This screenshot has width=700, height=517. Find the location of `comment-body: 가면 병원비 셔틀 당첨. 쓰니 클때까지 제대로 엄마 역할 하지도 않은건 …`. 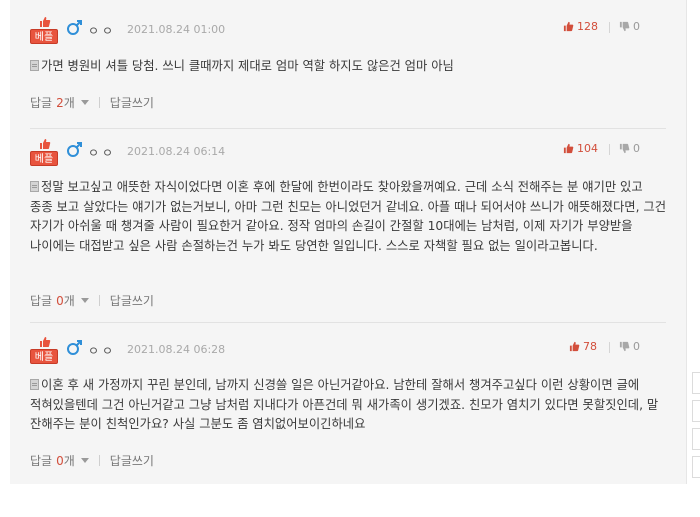

comment-body: 가면 병원비 셔틀 당첨. 쓰니 클때까지 제대로 엄마 역할 하지도 않은건 … is located at coordinates (349, 67).